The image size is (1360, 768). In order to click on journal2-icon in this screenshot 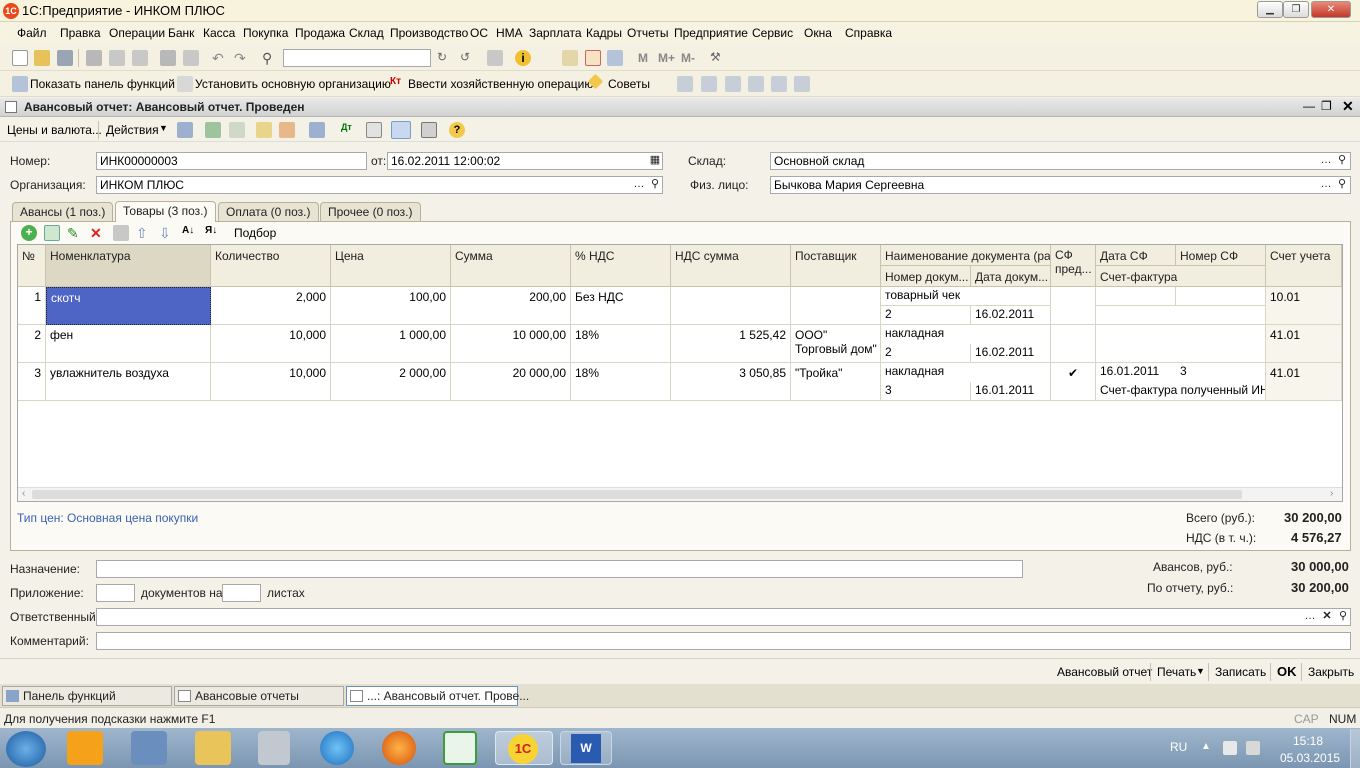, I will do `click(709, 84)`.